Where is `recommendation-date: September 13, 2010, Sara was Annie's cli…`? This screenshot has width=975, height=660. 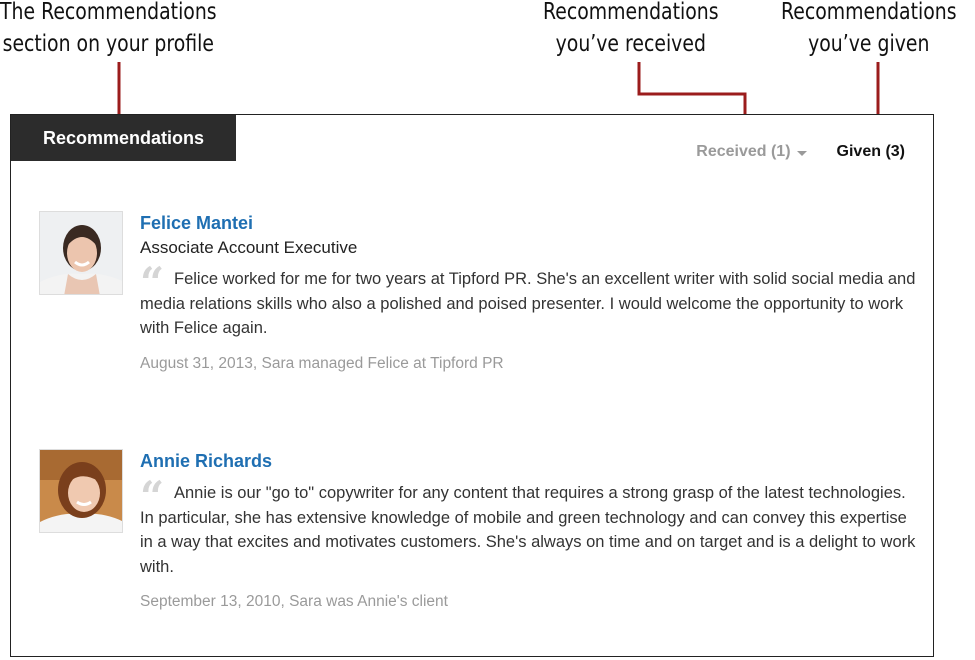
recommendation-date: September 13, 2010, Sara was Annie's cli… is located at coordinates (294, 601).